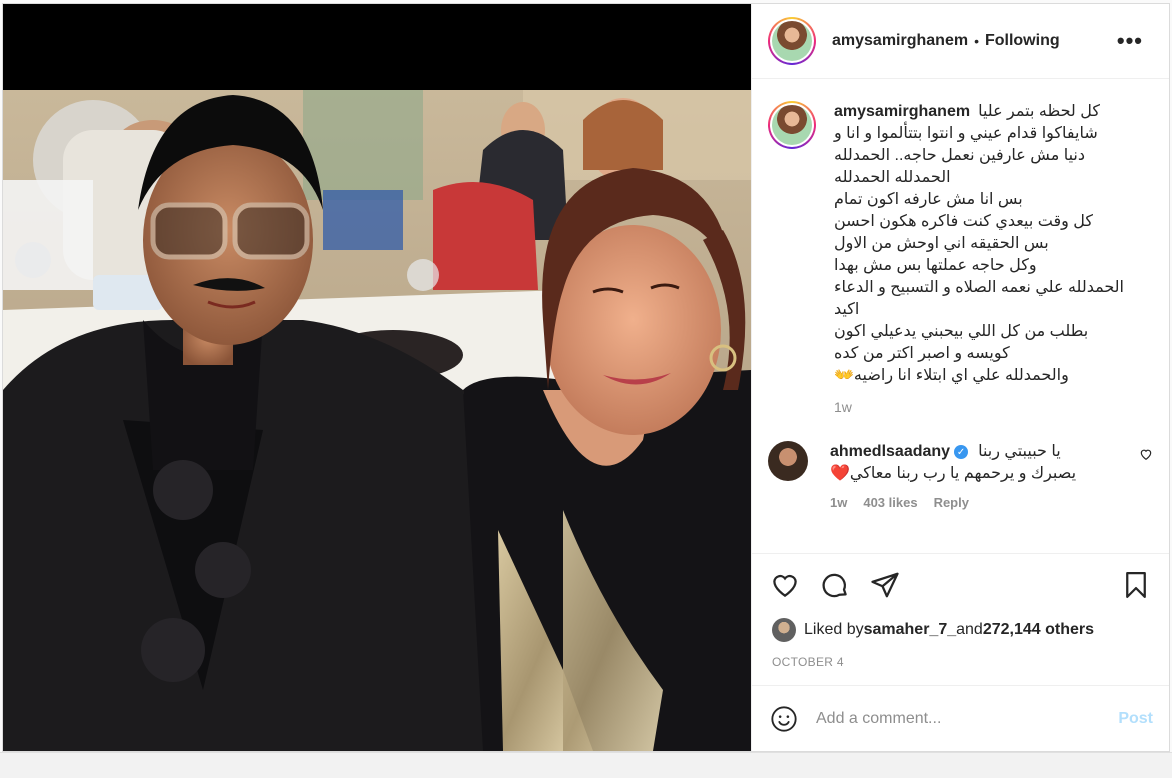 The width and height of the screenshot is (1172, 778). I want to click on caption-time: 1w, so click(993, 407).